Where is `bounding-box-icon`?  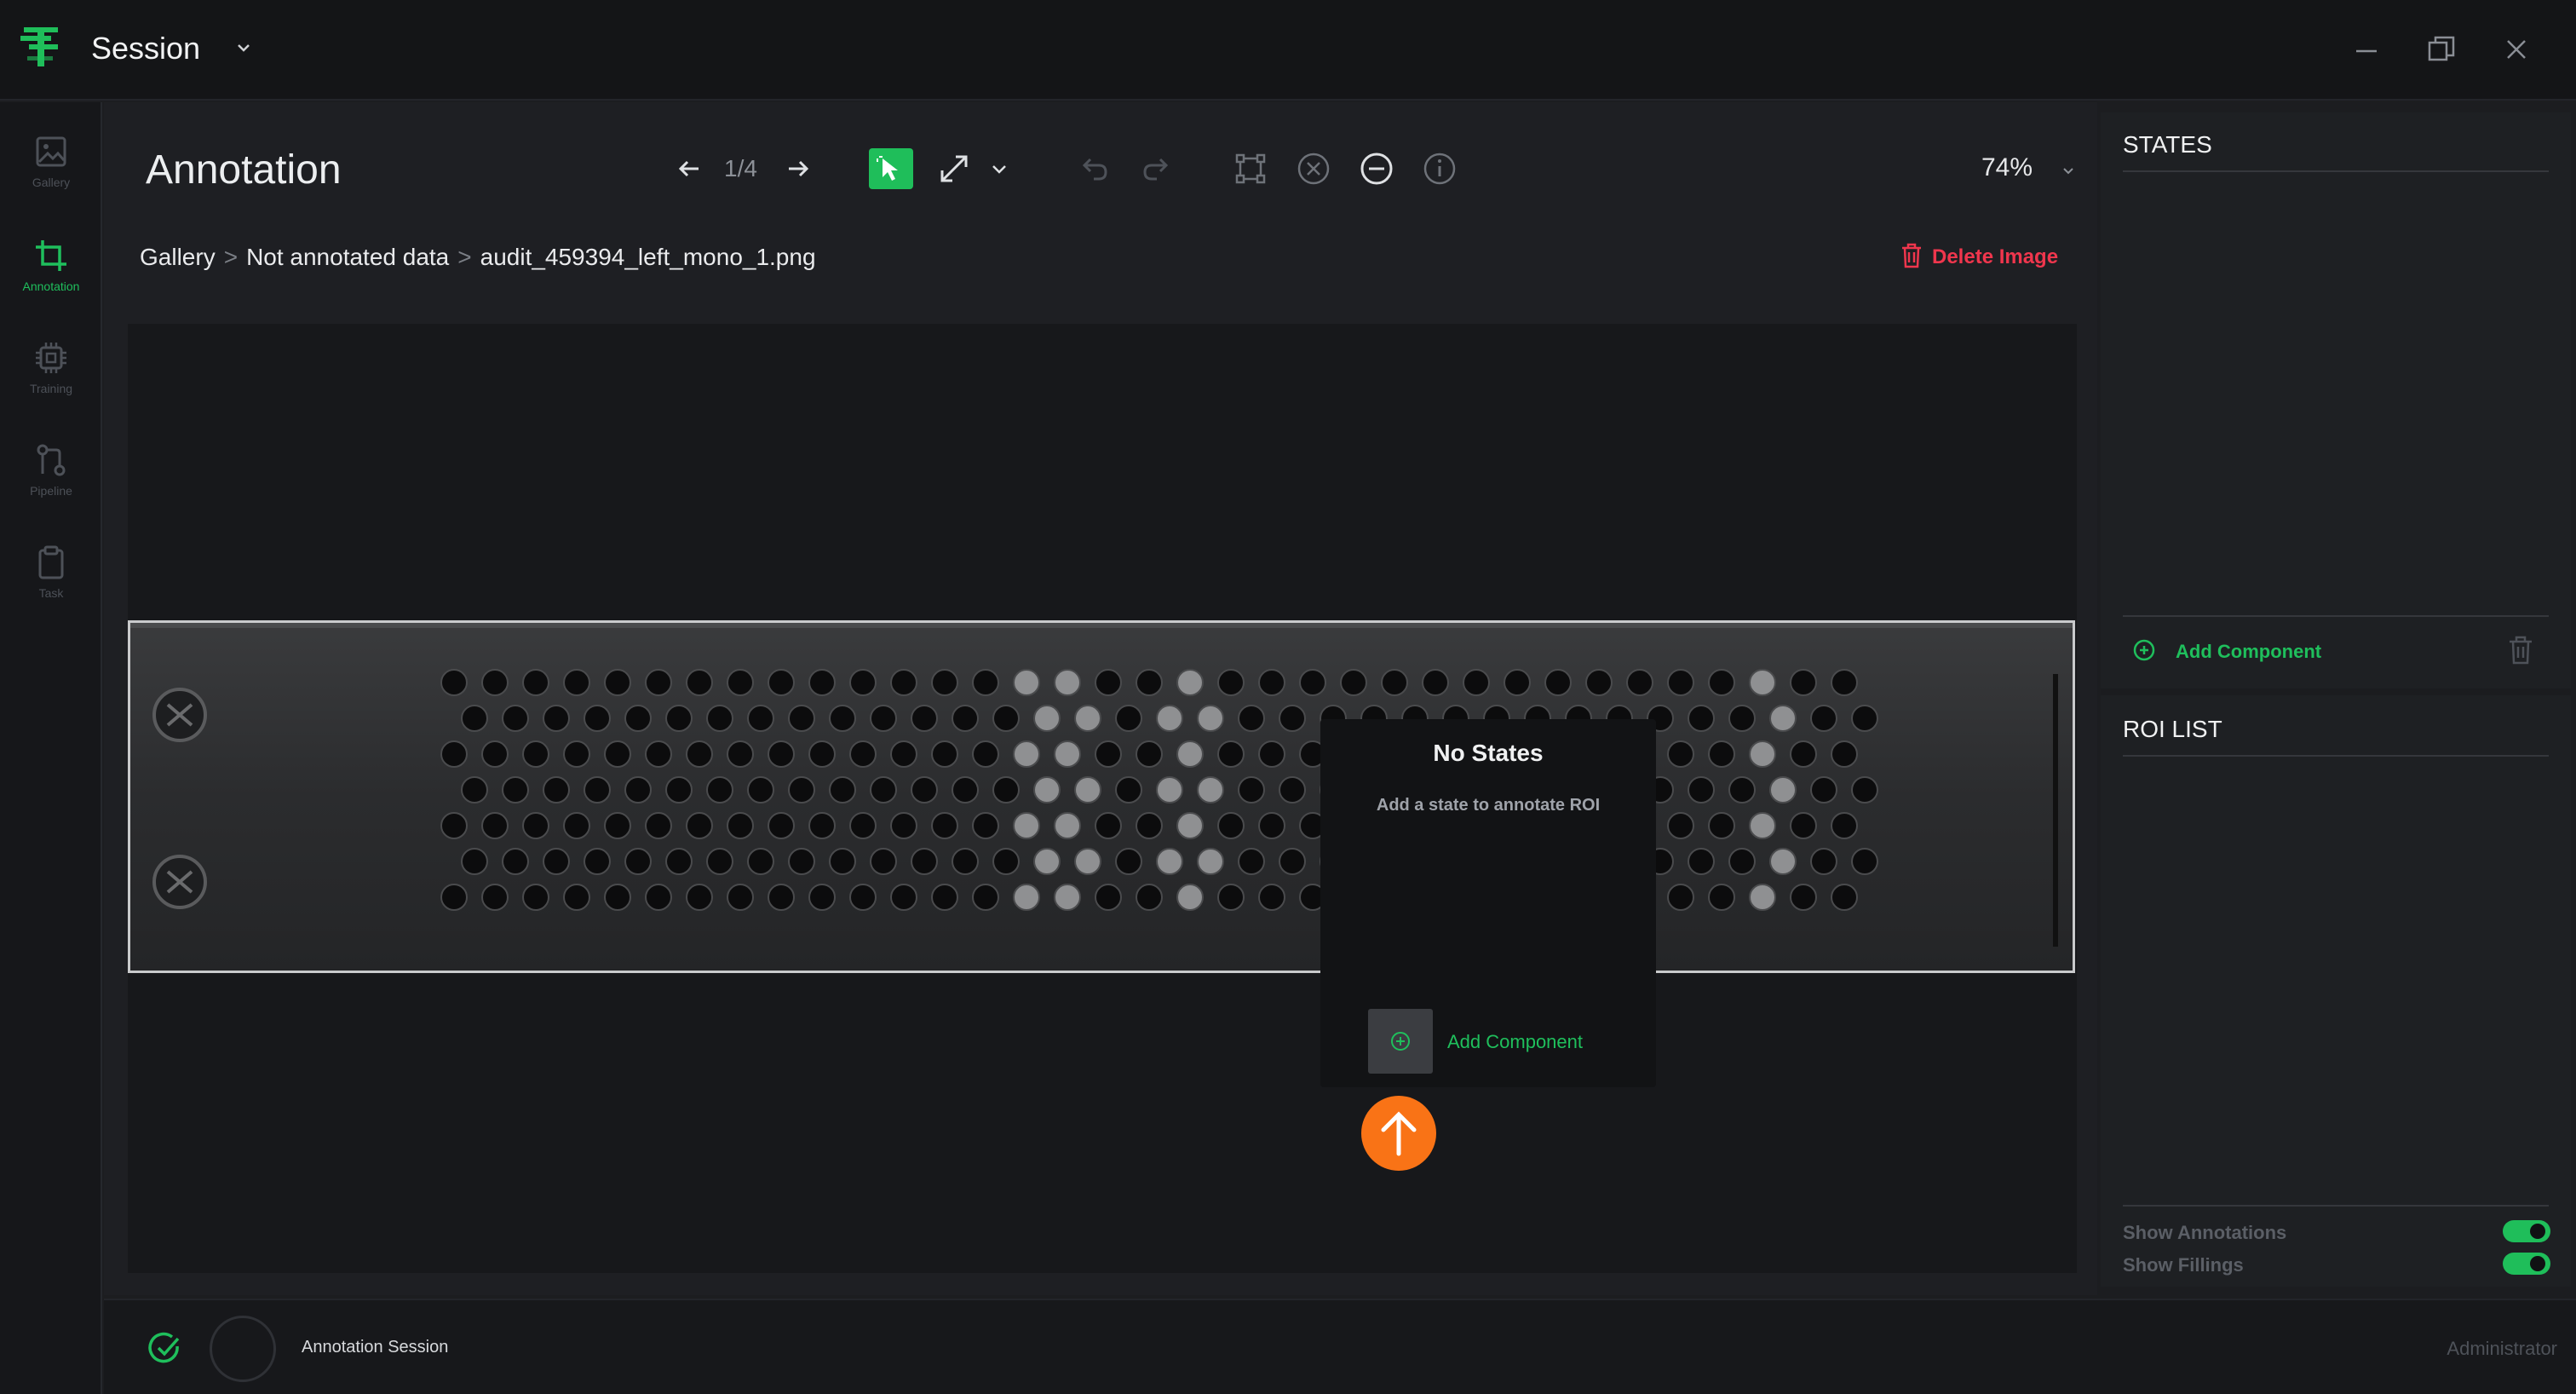
bounding-box-icon is located at coordinates (1250, 168).